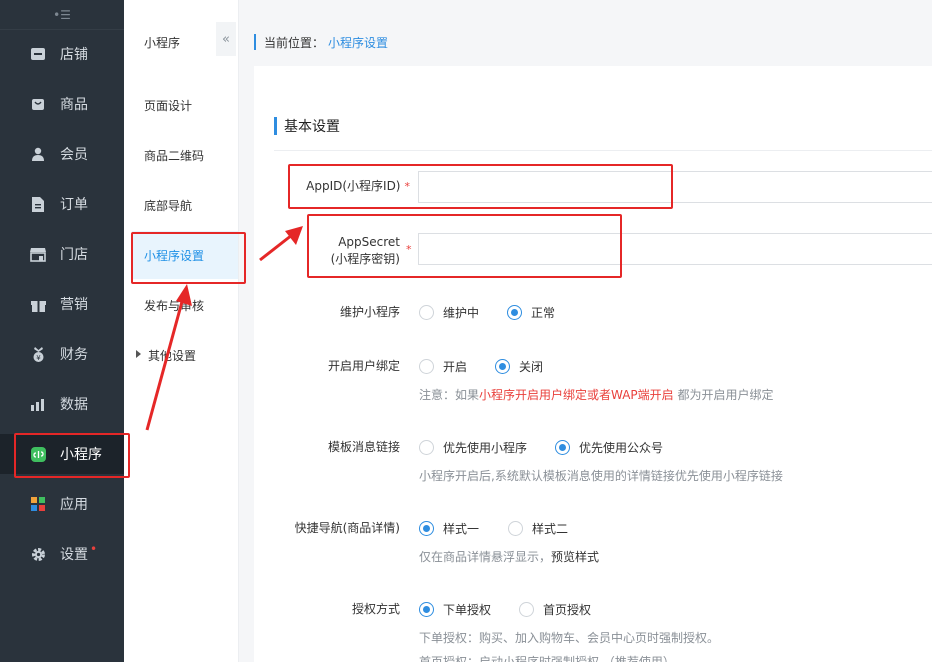 The image size is (932, 662). I want to click on arrow-to-submenu, so click(168, 357).